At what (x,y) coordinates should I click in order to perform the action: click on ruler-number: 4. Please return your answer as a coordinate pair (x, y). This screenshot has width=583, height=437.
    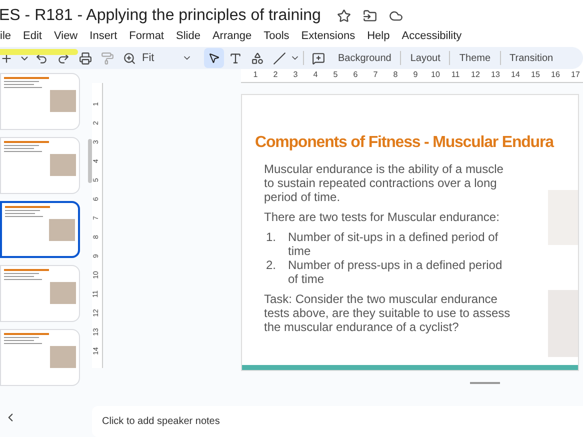
    Looking at the image, I should click on (315, 75).